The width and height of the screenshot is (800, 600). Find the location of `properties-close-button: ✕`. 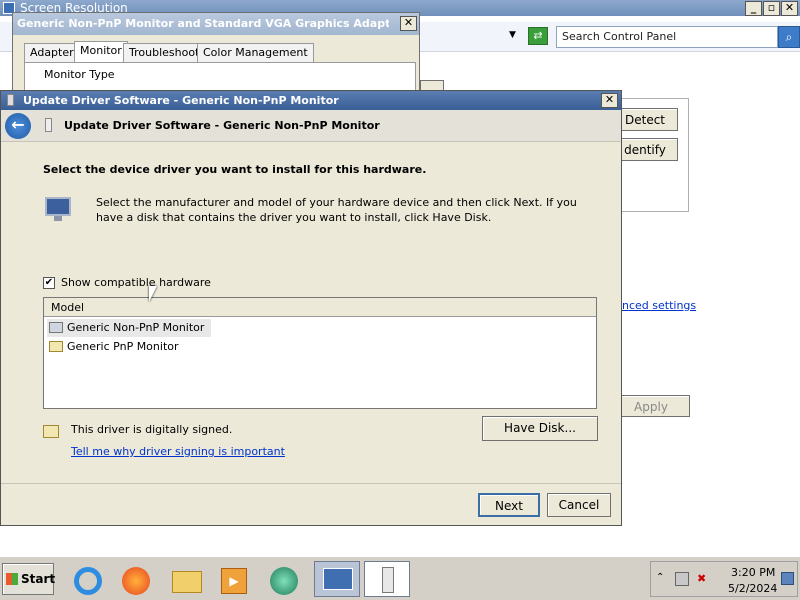

properties-close-button: ✕ is located at coordinates (408, 23).